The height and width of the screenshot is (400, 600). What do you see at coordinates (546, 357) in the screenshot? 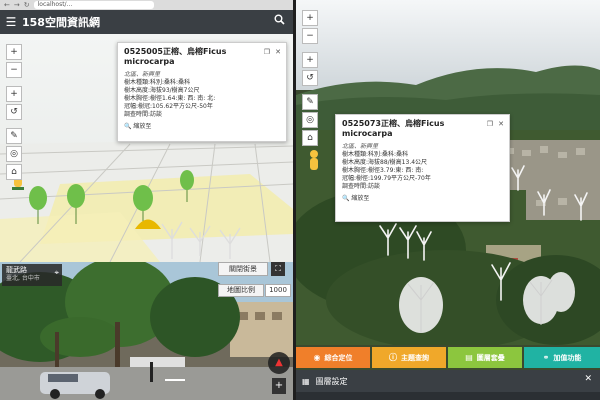
I see `share-icon: ⚭` at bounding box center [546, 357].